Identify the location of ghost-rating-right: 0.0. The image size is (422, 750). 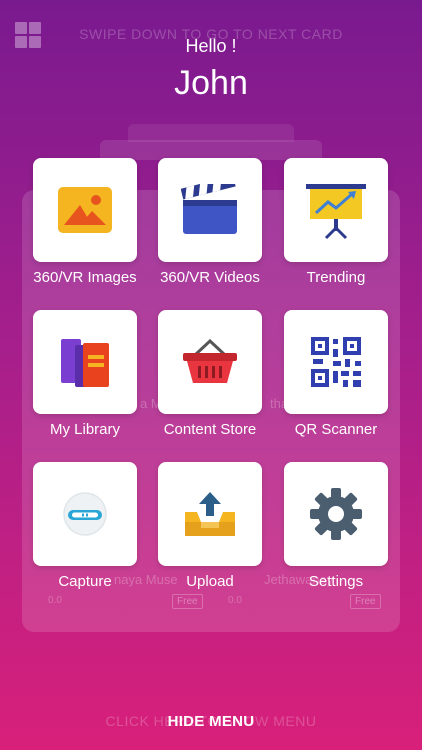
(235, 600).